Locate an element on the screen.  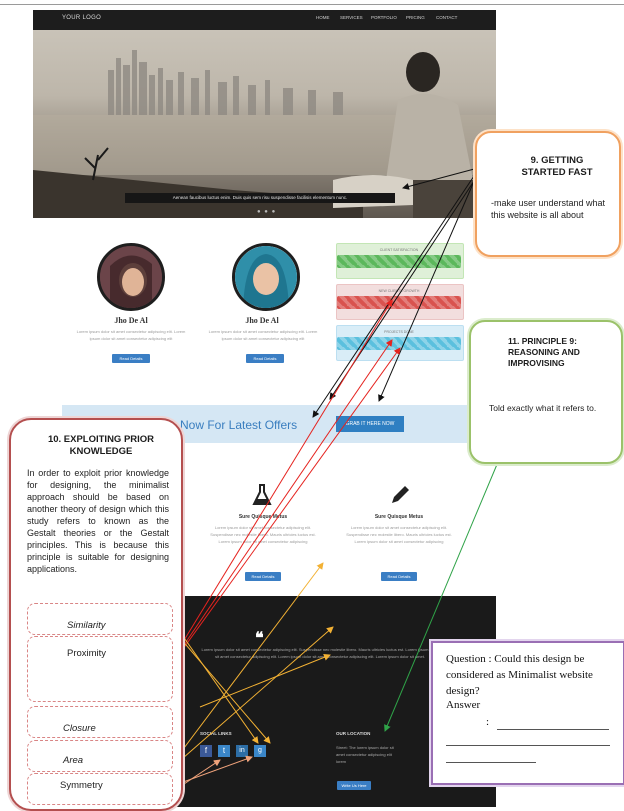
principle-similarity: Similarity is located at coordinates (86, 625).